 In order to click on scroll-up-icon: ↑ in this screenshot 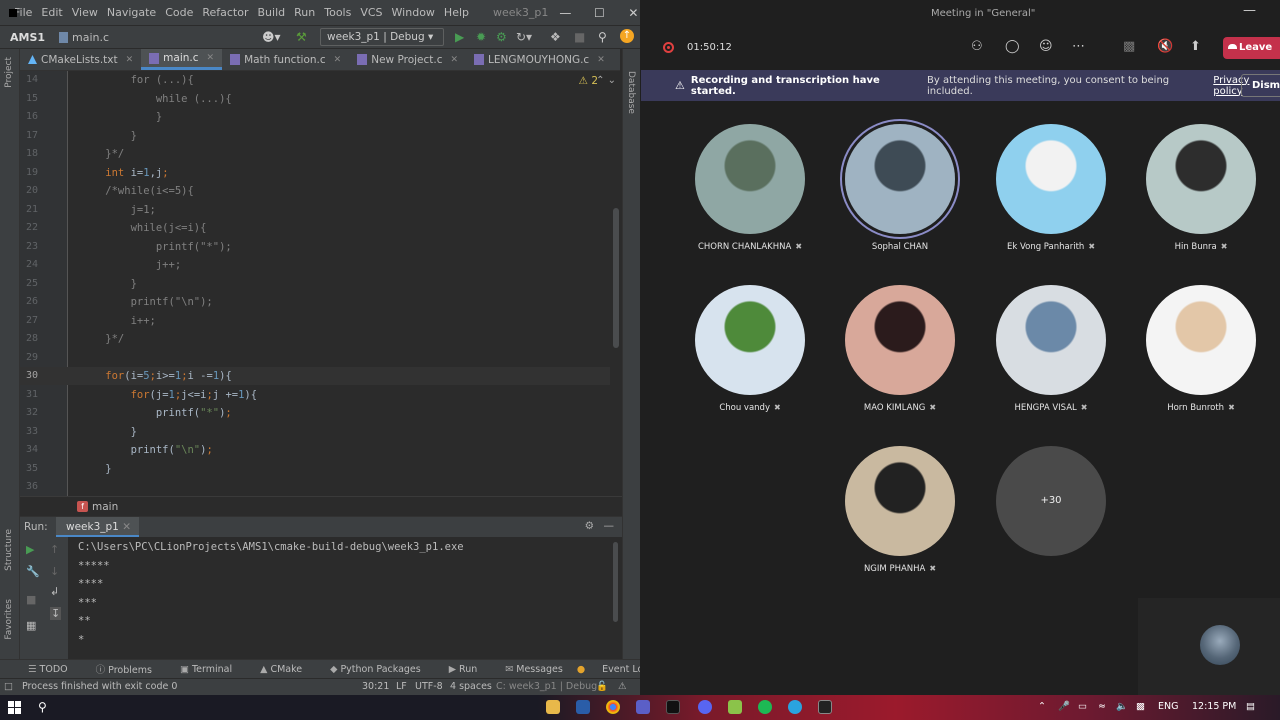, I will do `click(54, 549)`.